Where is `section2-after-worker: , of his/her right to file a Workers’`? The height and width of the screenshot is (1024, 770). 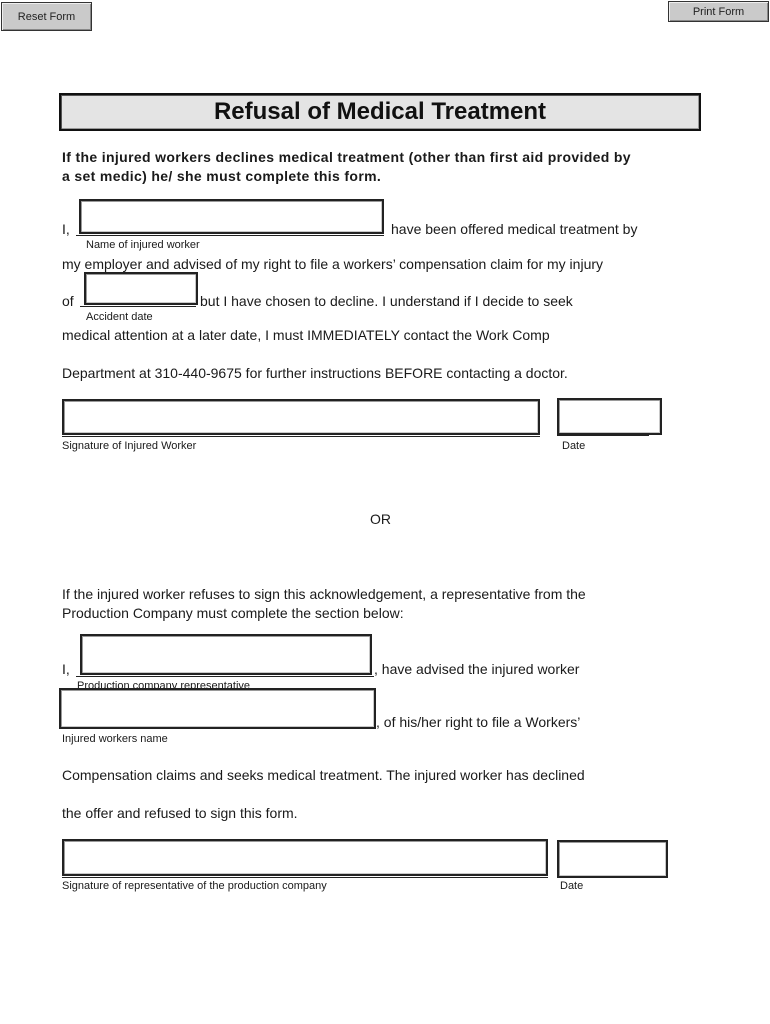
section2-after-worker: , of his/her right to file a Workers’ is located at coordinates (478, 722).